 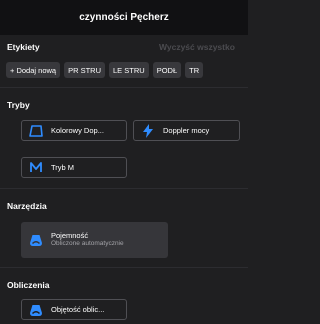 What do you see at coordinates (36, 131) in the screenshot?
I see `color-doppler-icon` at bounding box center [36, 131].